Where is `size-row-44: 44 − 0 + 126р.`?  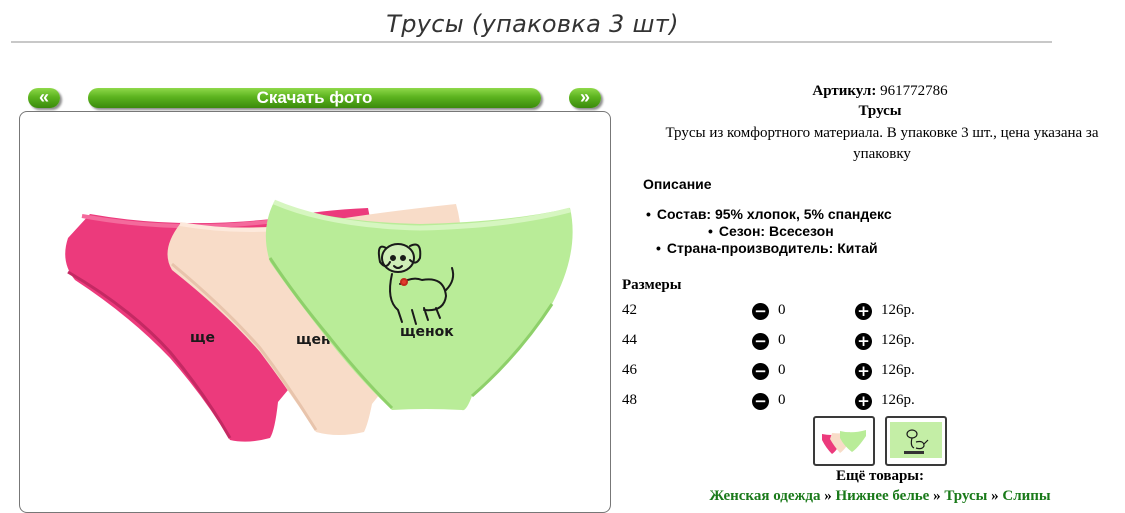
size-row-44: 44 − 0 + 126р. is located at coordinates (872, 342).